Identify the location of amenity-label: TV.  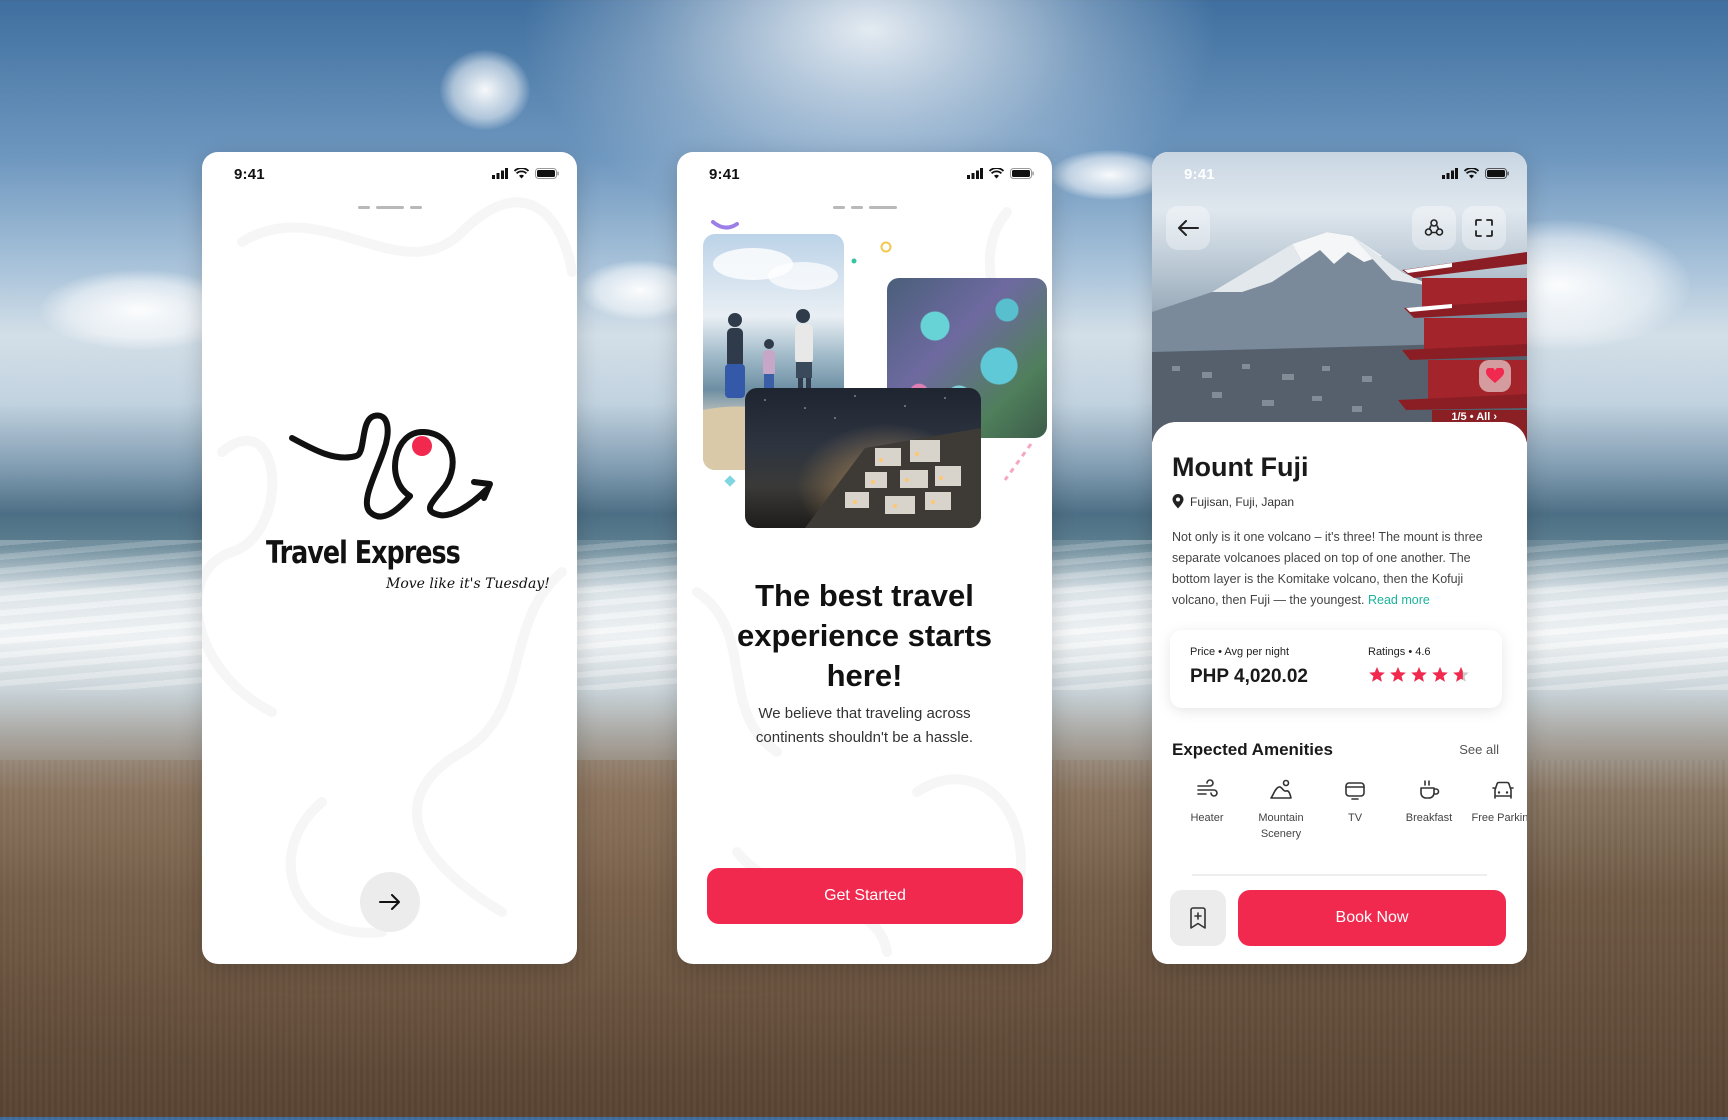
(1355, 818).